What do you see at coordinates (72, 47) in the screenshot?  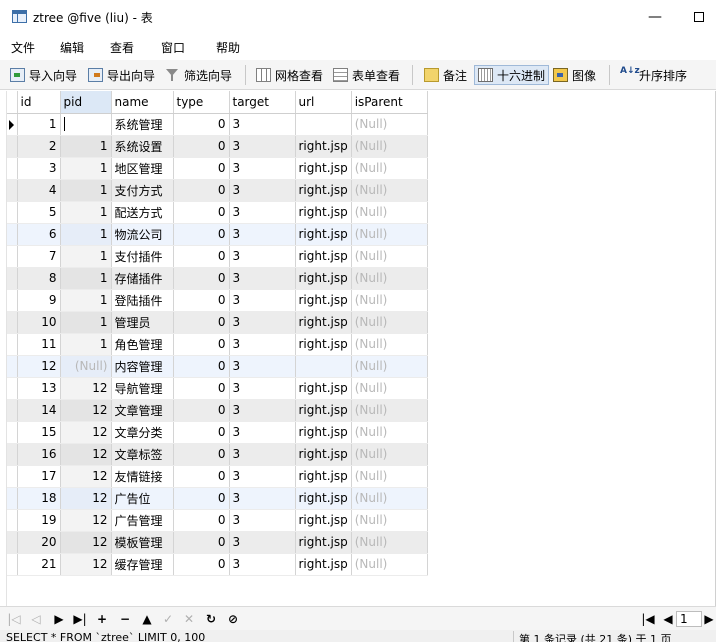 I see `menu-edit: 编辑` at bounding box center [72, 47].